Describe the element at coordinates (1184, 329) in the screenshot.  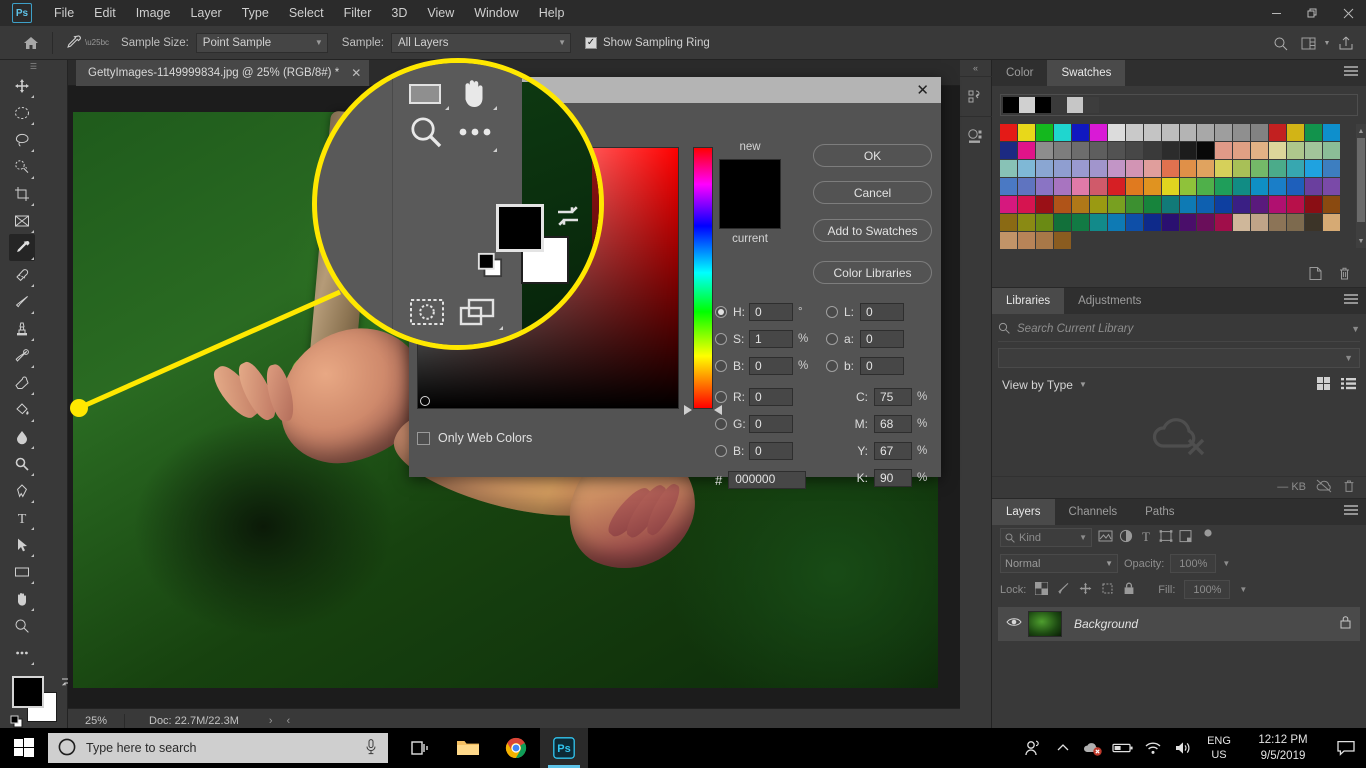
I see `library-search-input: Search Current Library` at that location.